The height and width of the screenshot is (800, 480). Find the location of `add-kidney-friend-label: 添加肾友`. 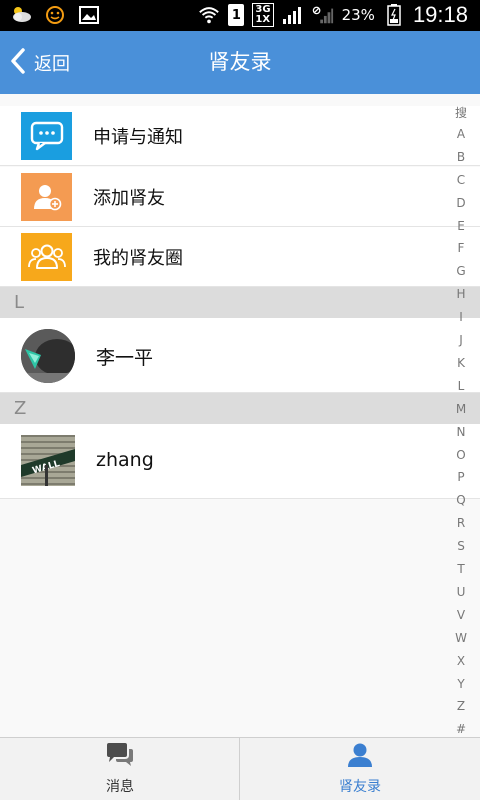

add-kidney-friend-label: 添加肾友 is located at coordinates (129, 198).